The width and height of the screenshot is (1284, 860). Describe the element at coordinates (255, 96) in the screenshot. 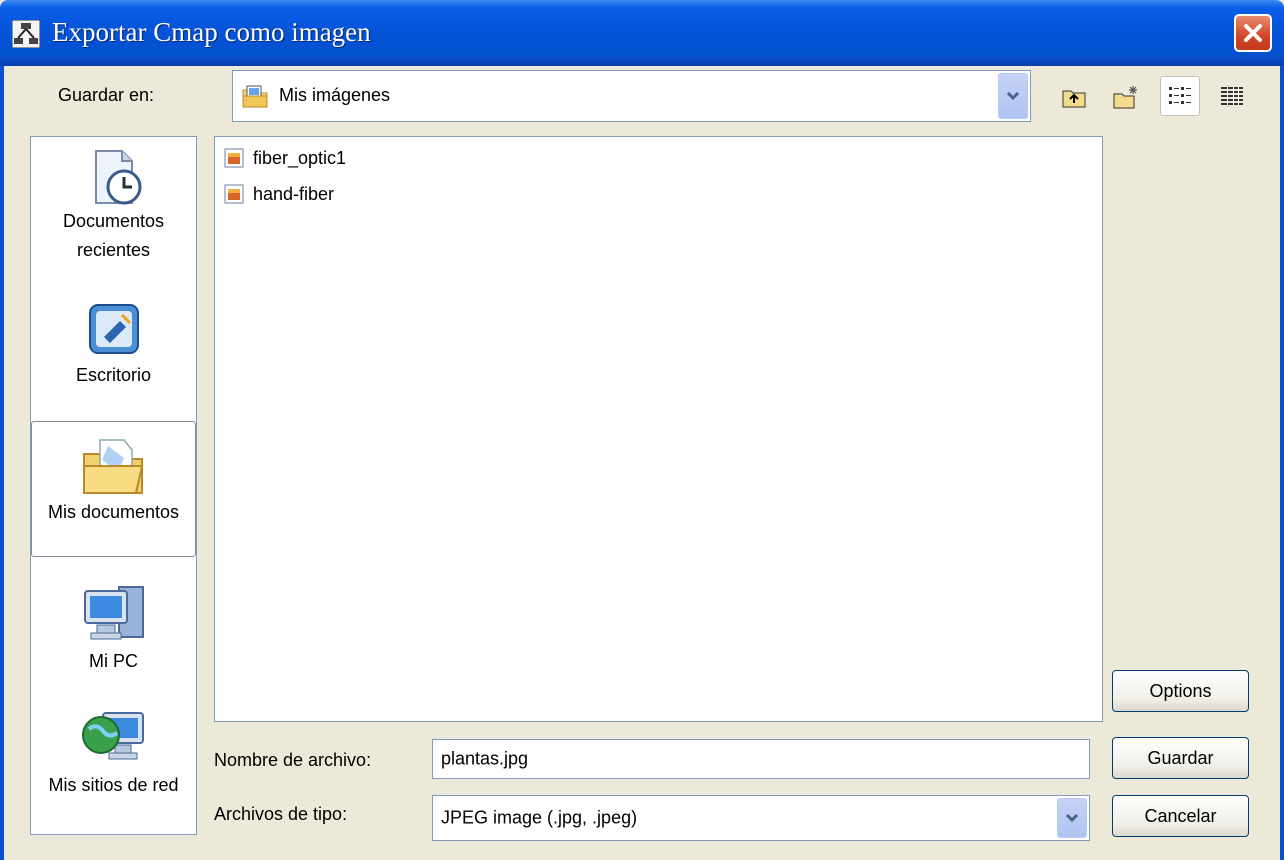

I see `pictures-folder-icon` at that location.